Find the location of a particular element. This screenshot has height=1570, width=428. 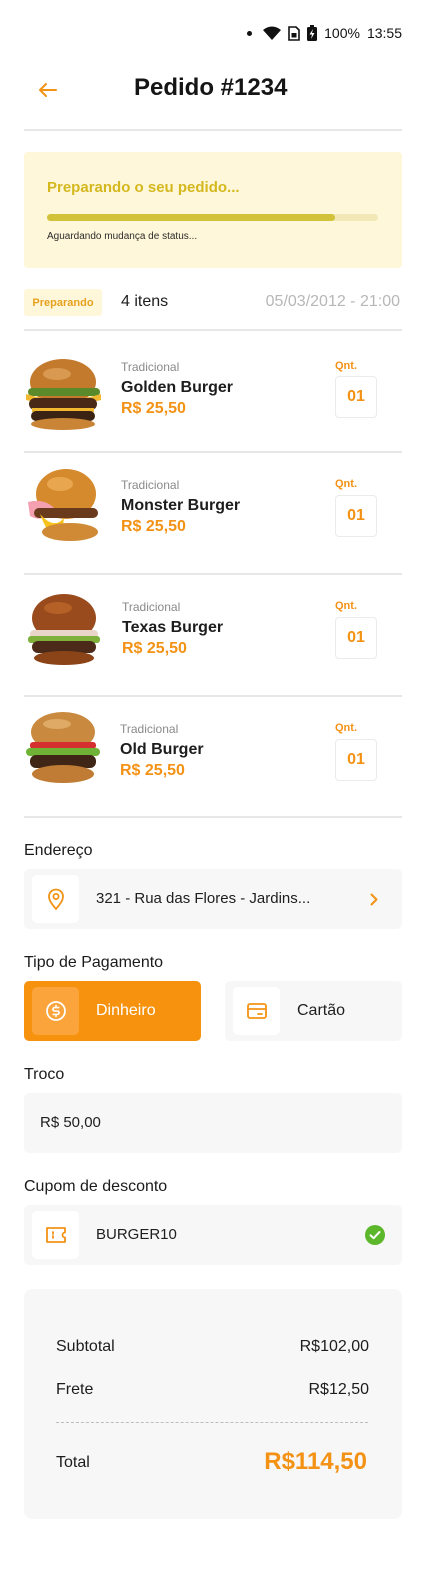

dollar-coin-icon is located at coordinates (55, 1011).